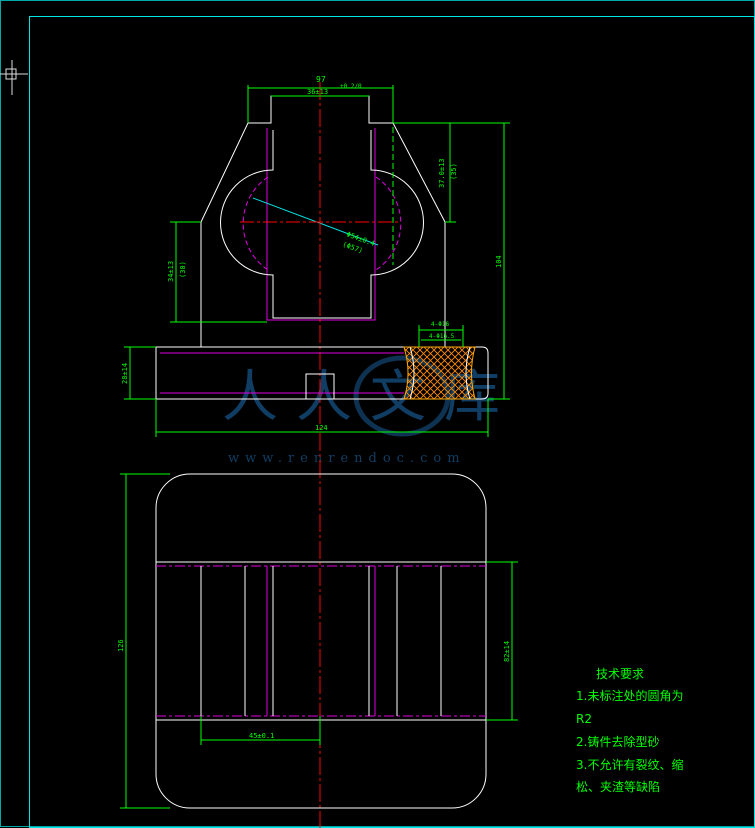 This screenshot has width=755, height=828. I want to click on dim-base-width: 124, so click(321, 428).